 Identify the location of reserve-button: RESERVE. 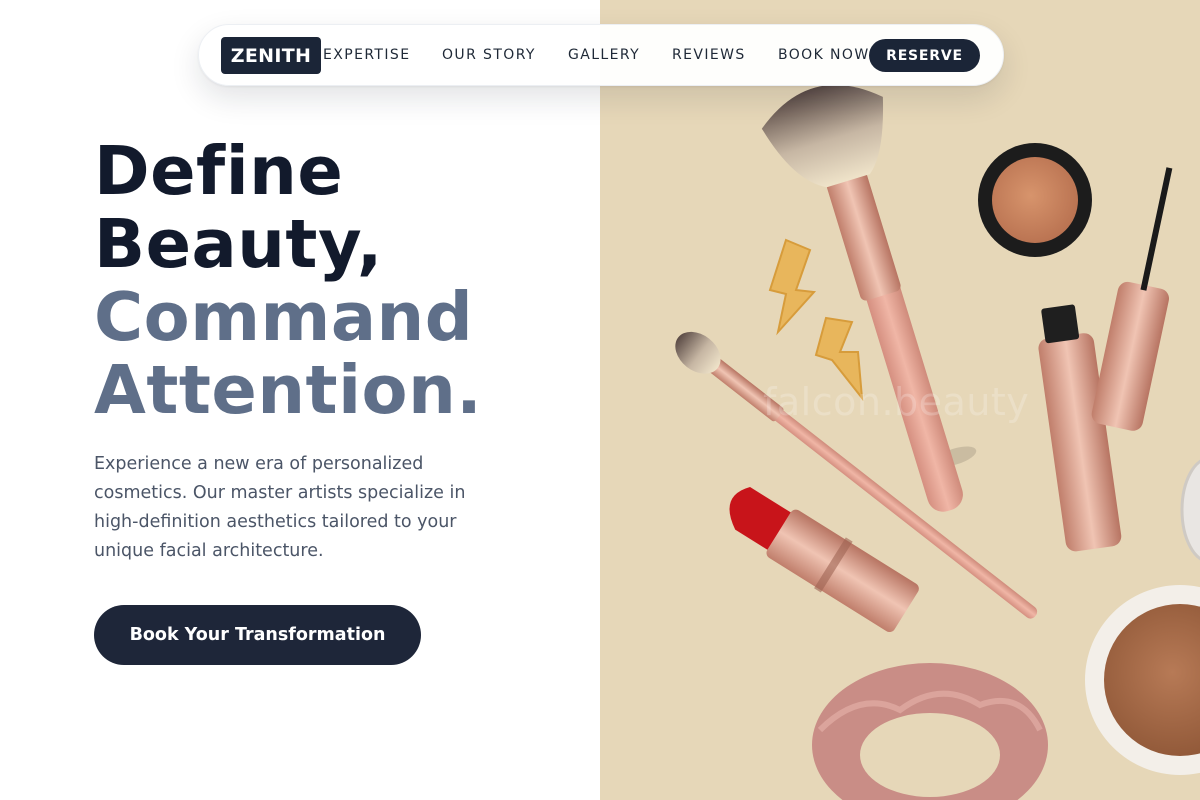
(924, 55).